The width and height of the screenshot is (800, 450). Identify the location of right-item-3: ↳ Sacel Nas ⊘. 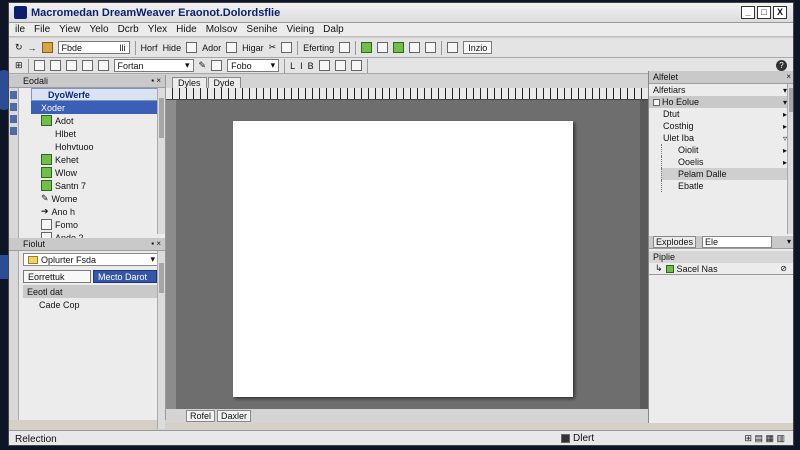
(721, 269).